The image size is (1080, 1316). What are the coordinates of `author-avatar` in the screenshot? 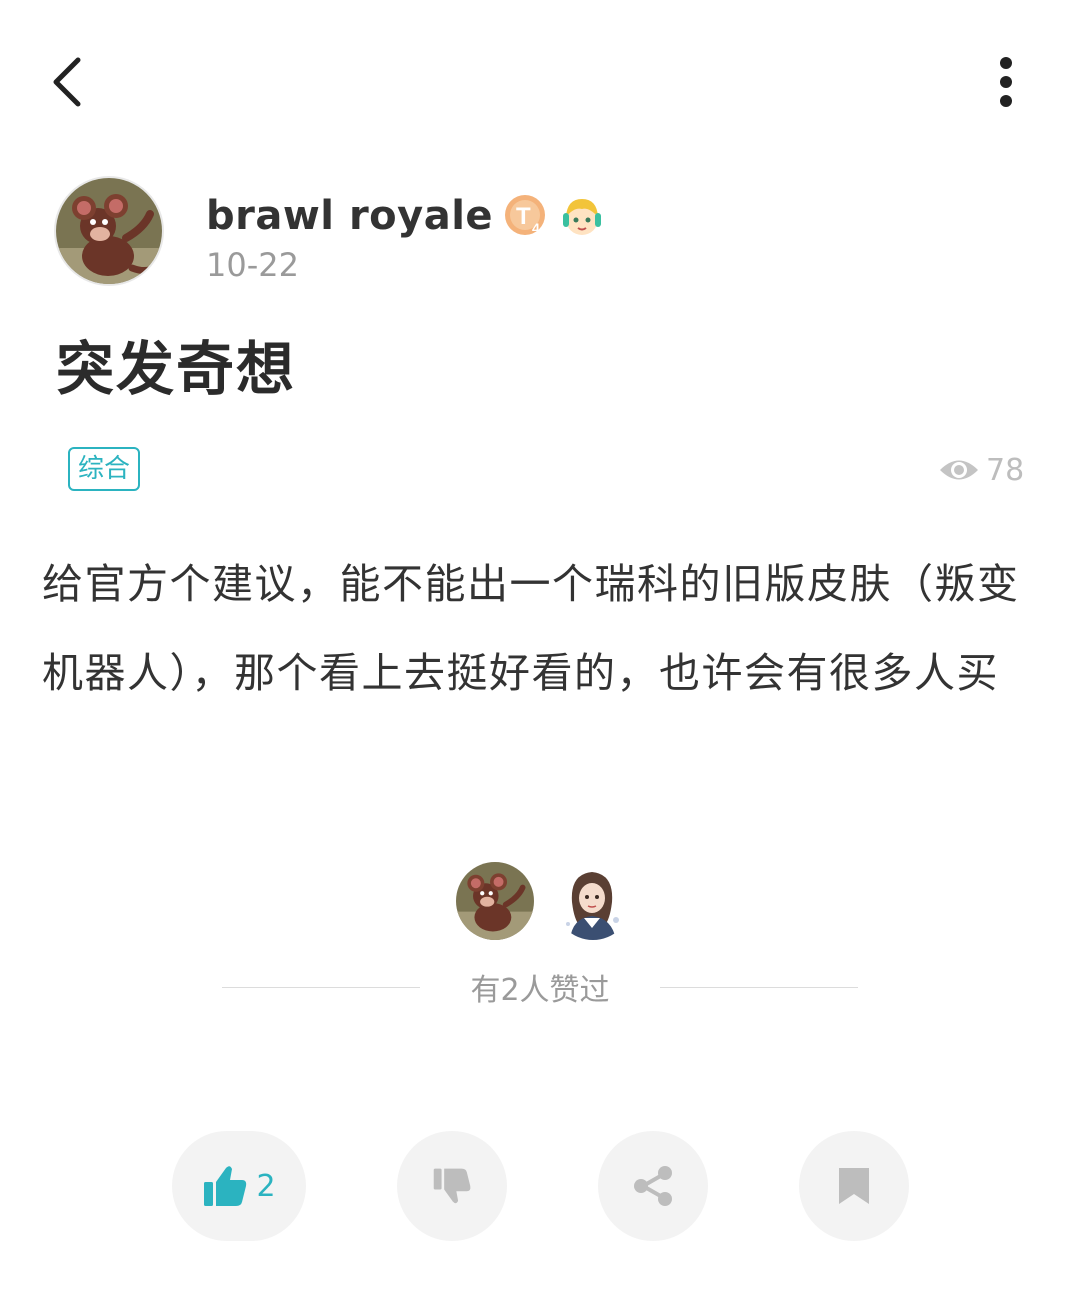 It's located at (109, 231).